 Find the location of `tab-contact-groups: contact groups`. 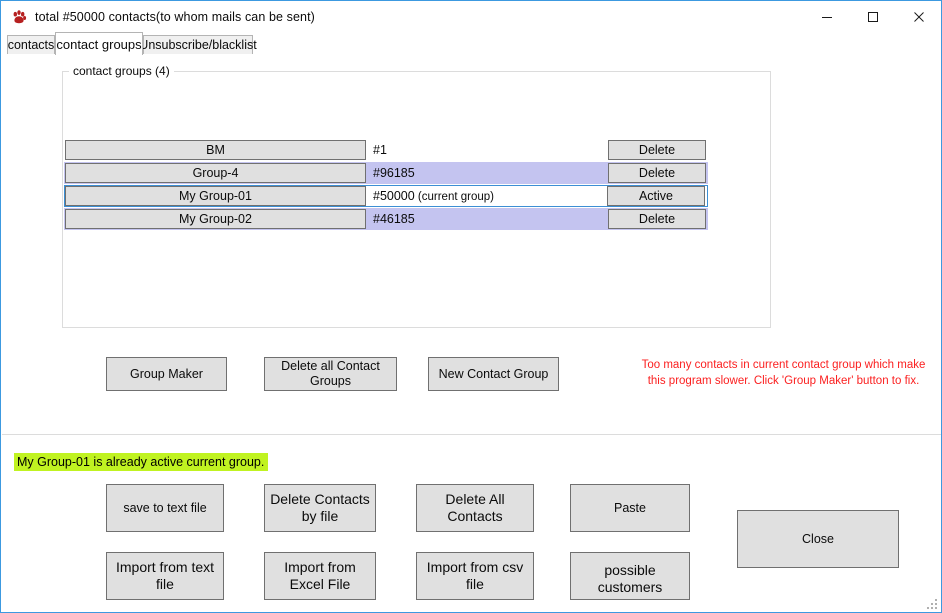

tab-contact-groups: contact groups is located at coordinates (99, 43).